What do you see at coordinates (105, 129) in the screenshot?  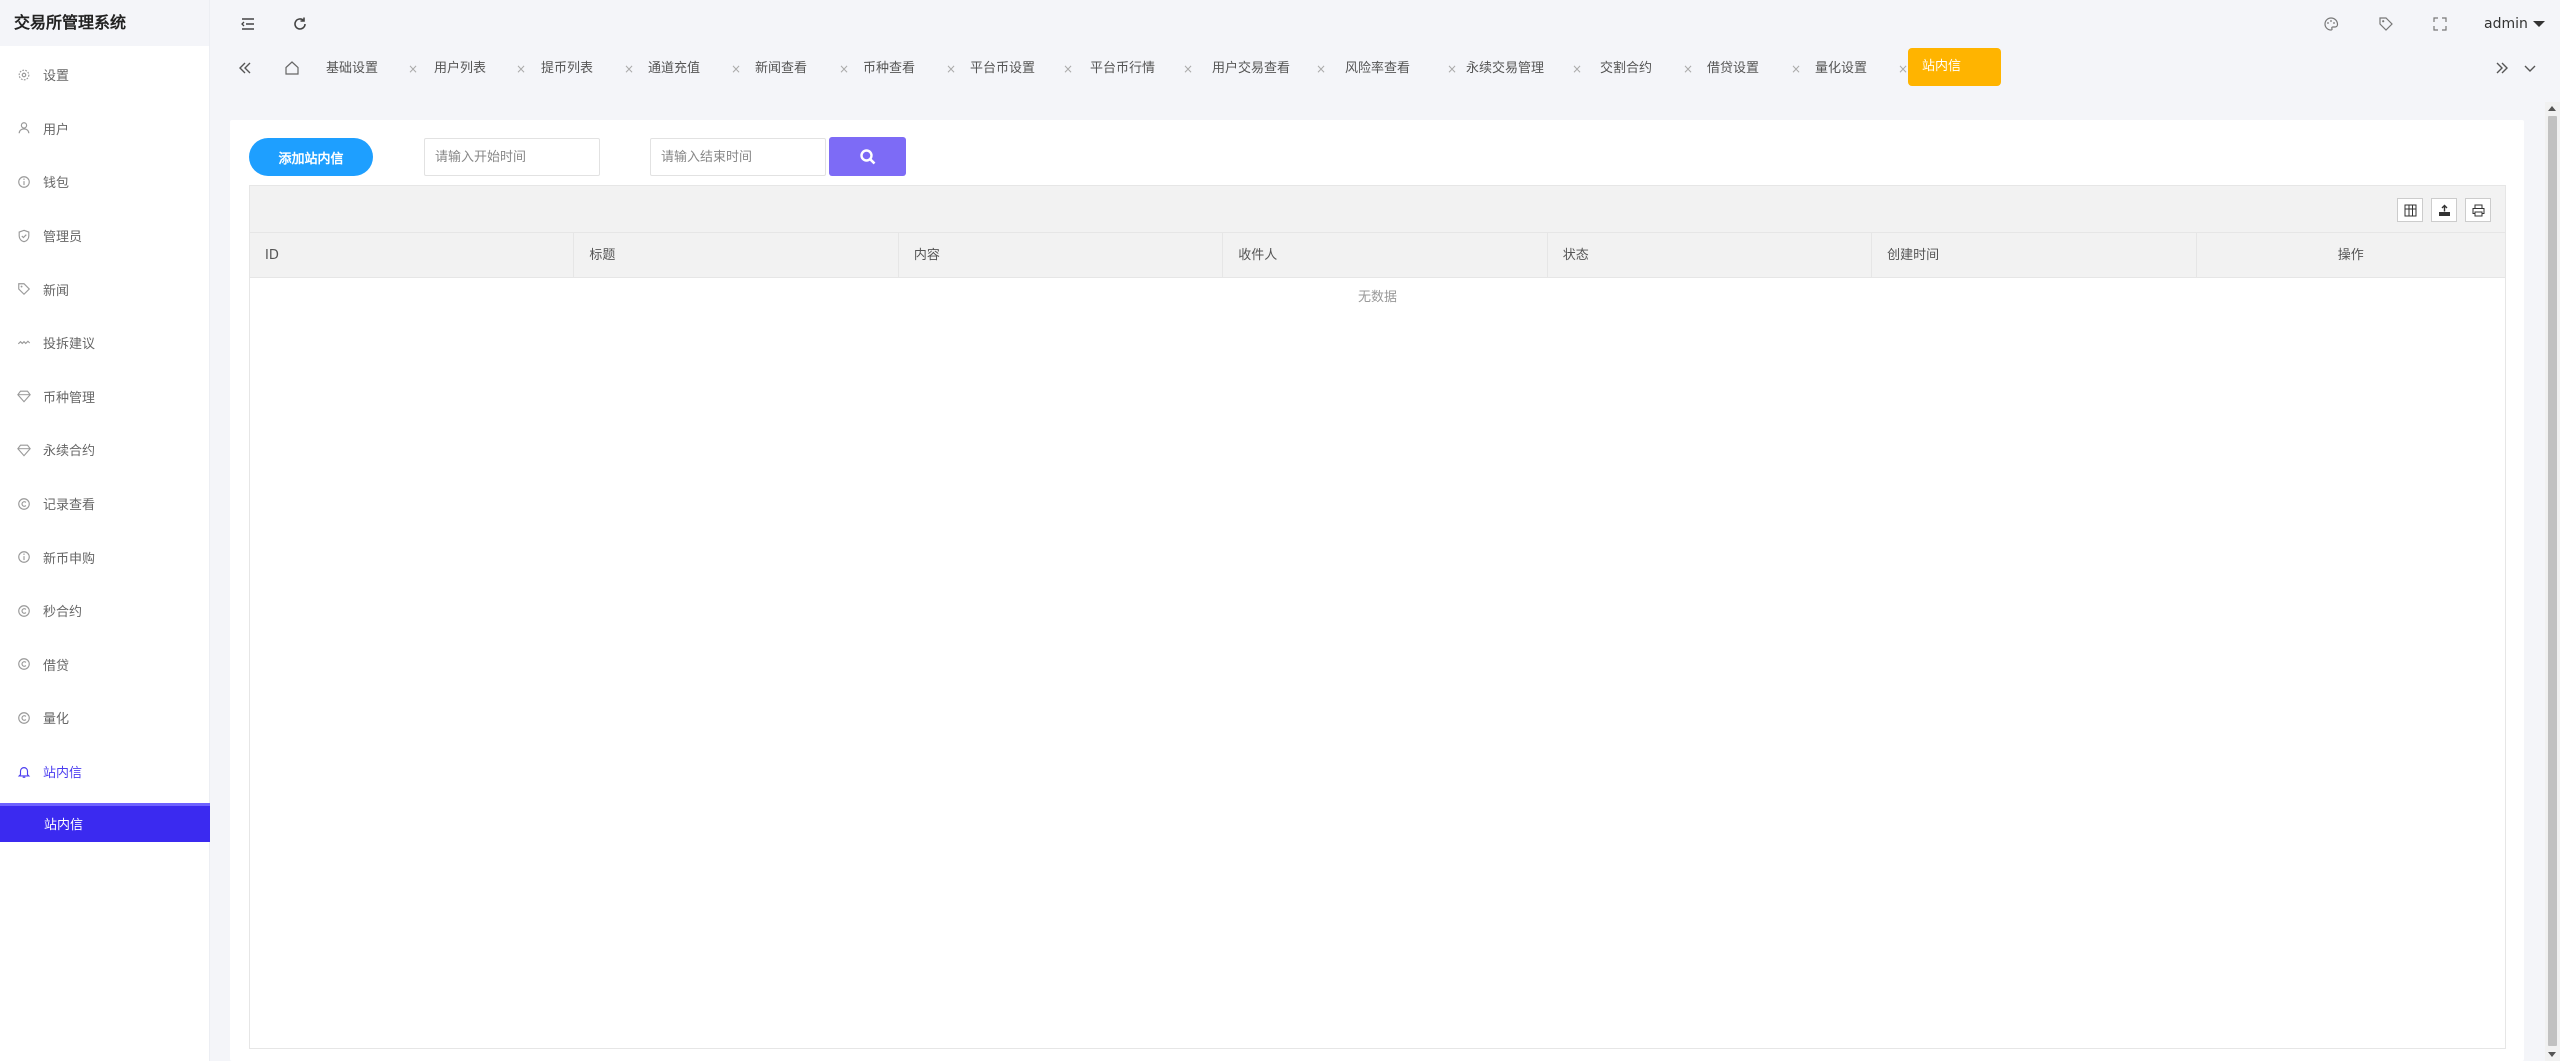 I see `sidebar-item-users: 用户` at bounding box center [105, 129].